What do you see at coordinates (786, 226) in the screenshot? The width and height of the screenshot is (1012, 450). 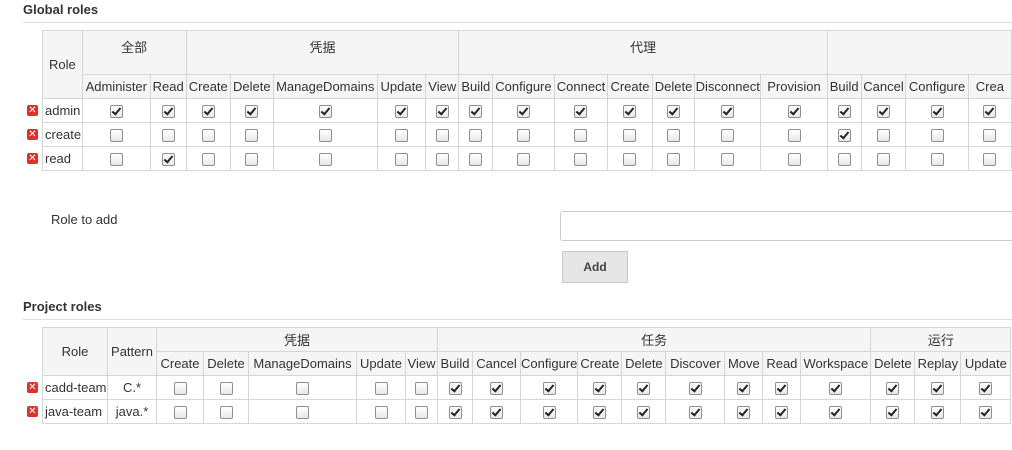 I see `role-to-add-input` at bounding box center [786, 226].